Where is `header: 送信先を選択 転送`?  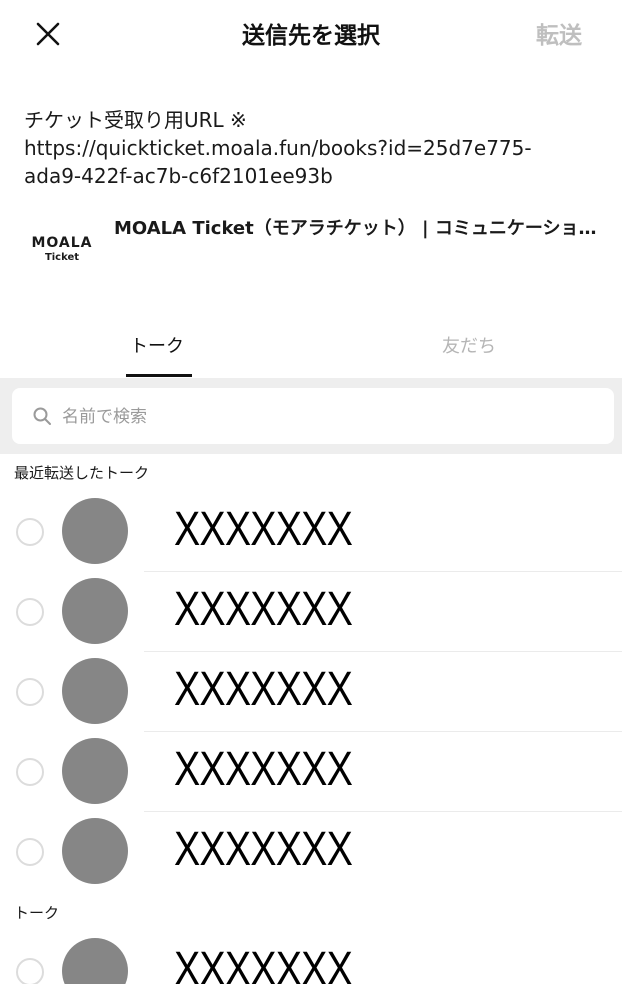 header: 送信先を選択 転送 is located at coordinates (311, 33).